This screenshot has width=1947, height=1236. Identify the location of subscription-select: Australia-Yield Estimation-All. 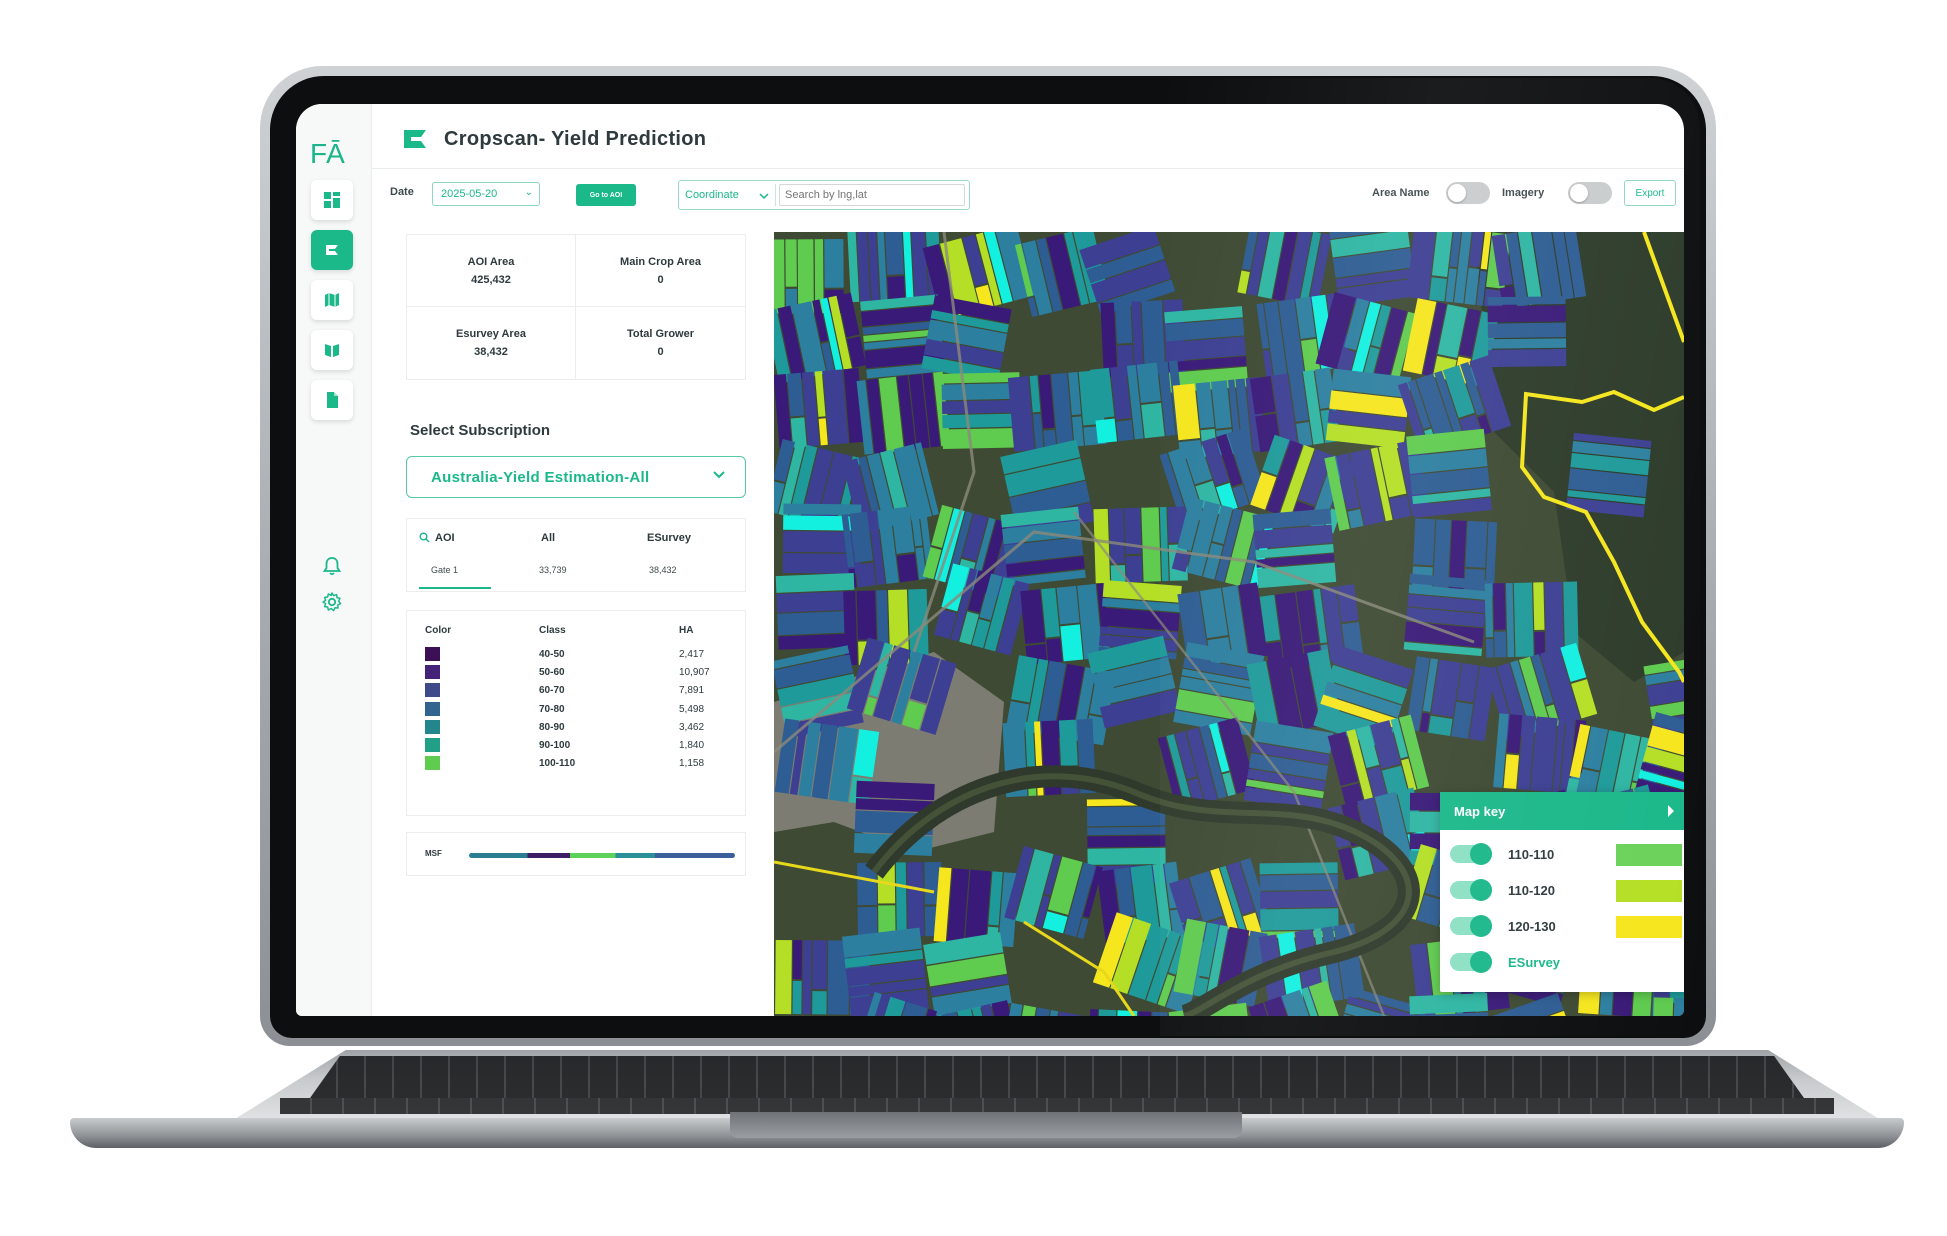
(576, 477).